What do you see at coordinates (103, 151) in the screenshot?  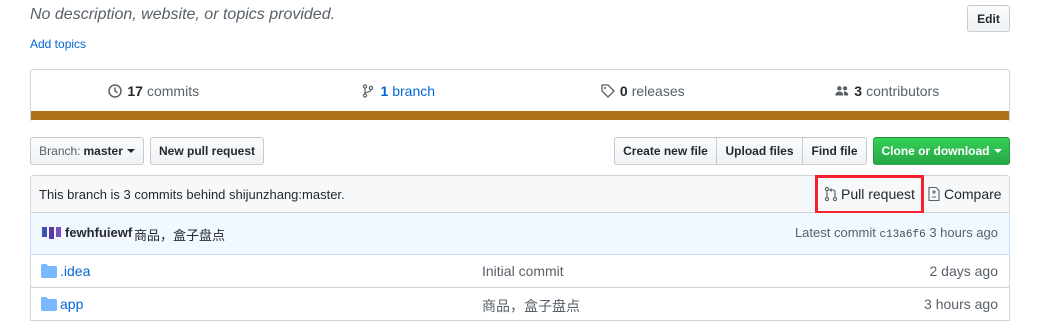 I see `branch-name: master` at bounding box center [103, 151].